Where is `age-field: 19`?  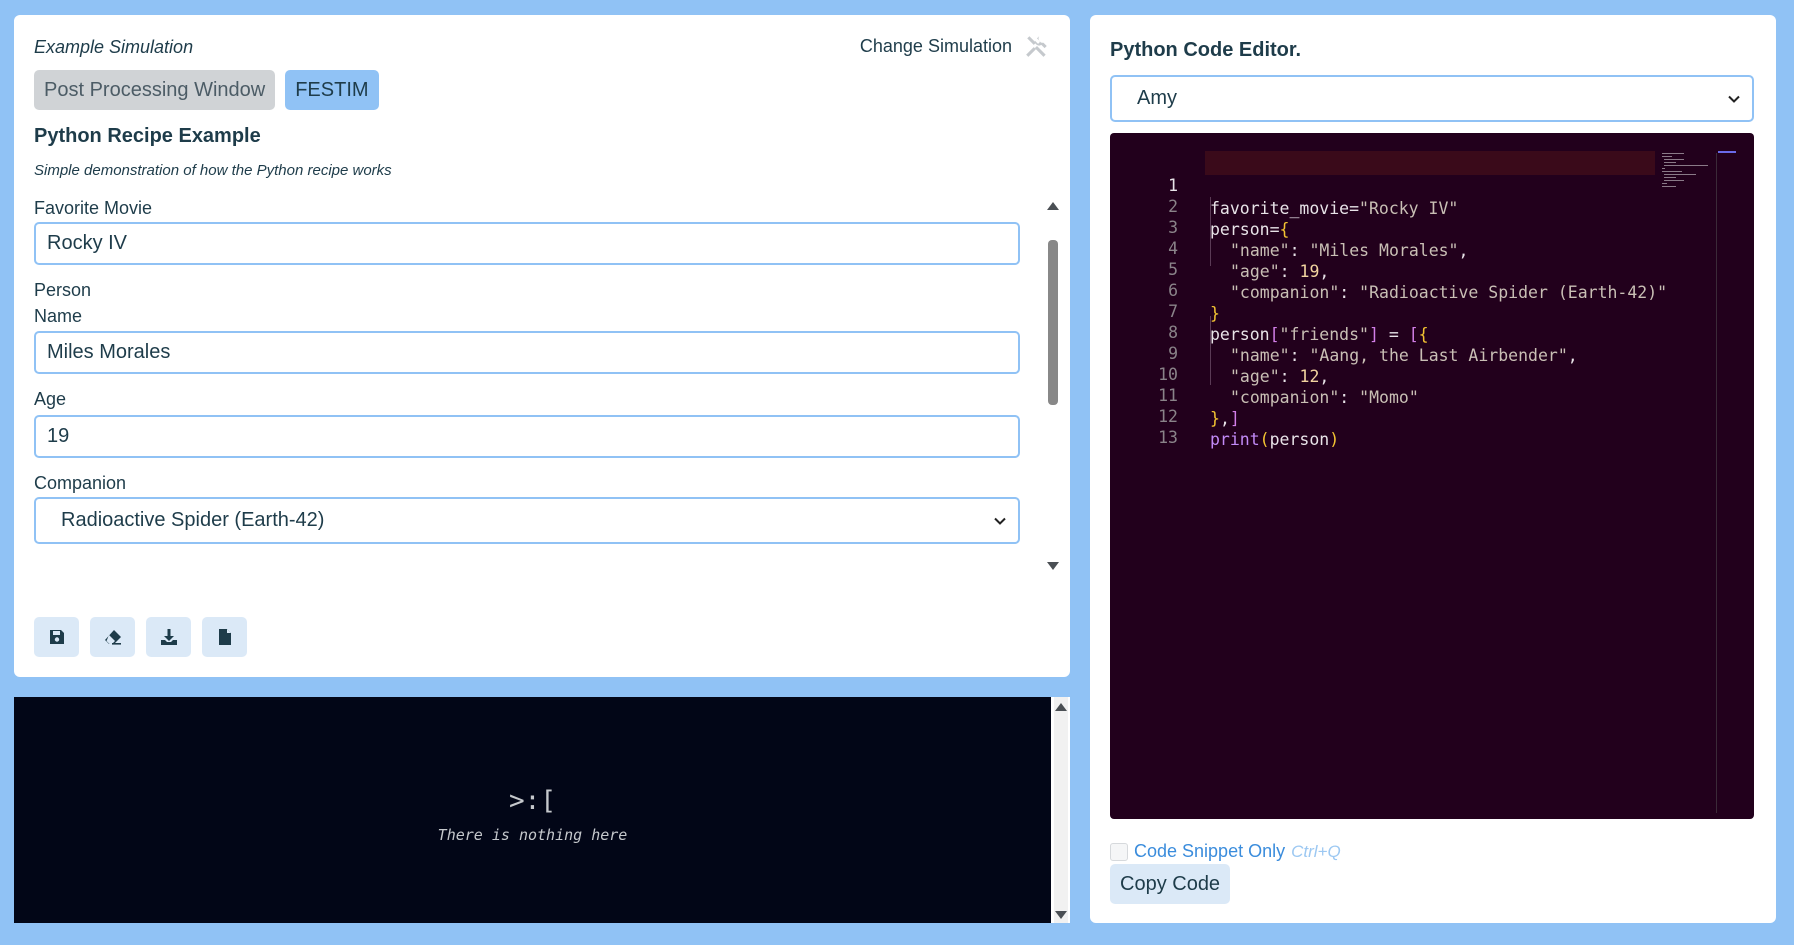
age-field: 19 is located at coordinates (527, 436).